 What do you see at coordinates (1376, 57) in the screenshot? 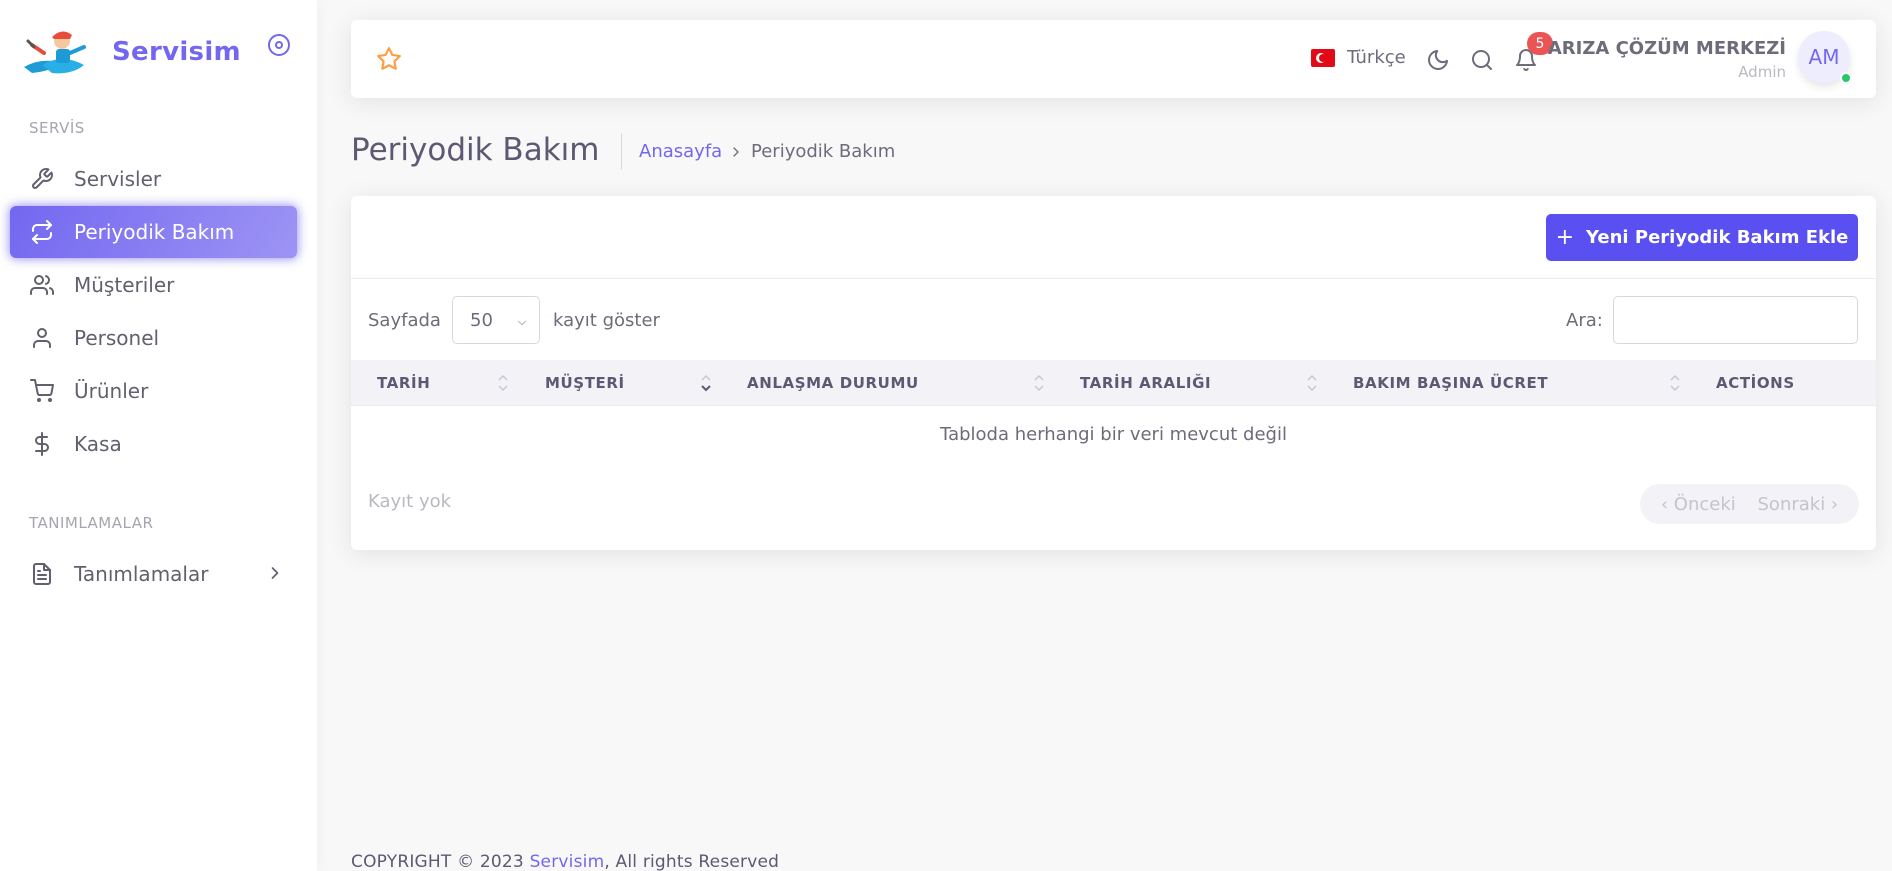
I see `language-label: Türkçe` at bounding box center [1376, 57].